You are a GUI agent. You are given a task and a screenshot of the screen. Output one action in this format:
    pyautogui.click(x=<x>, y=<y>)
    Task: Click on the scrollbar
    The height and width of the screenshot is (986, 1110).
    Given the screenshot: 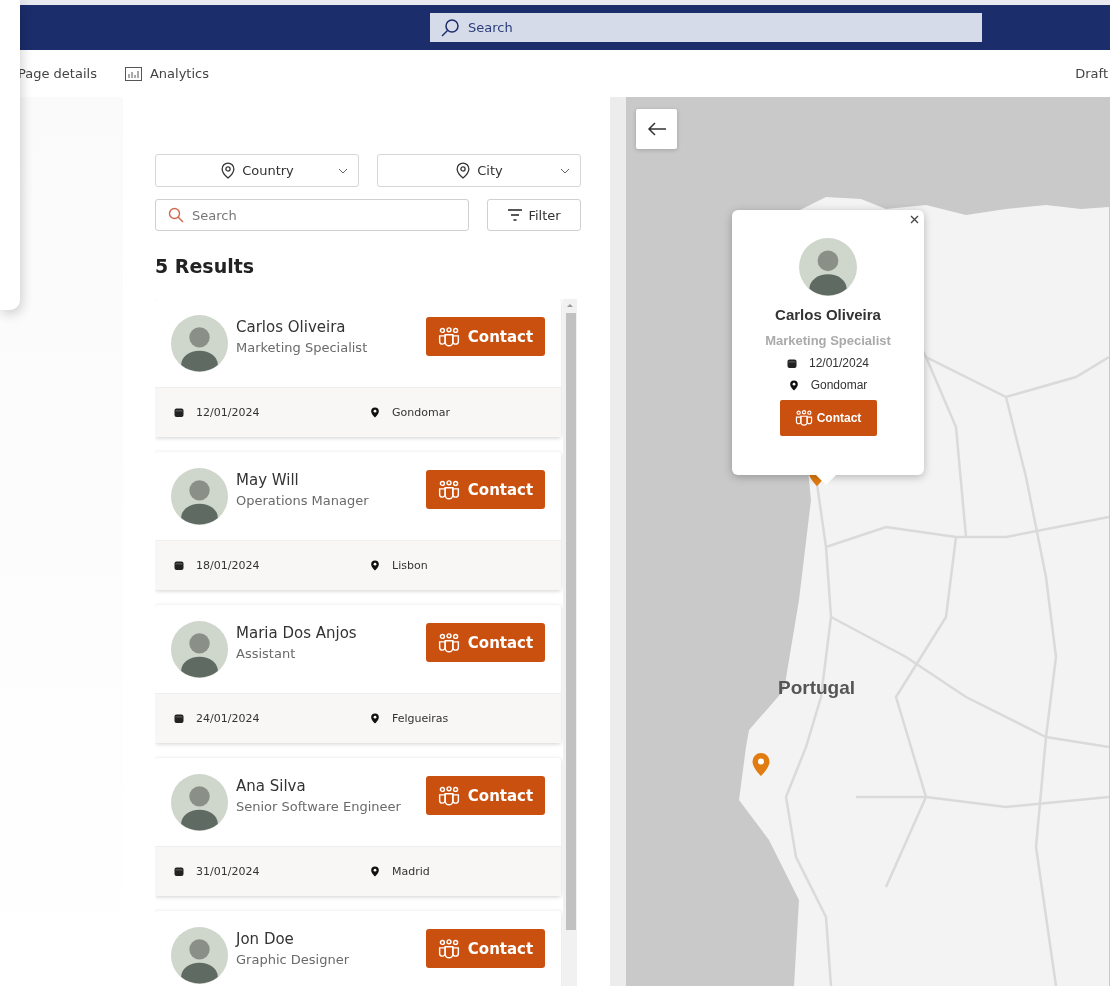 What is the action you would take?
    pyautogui.click(x=570, y=642)
    